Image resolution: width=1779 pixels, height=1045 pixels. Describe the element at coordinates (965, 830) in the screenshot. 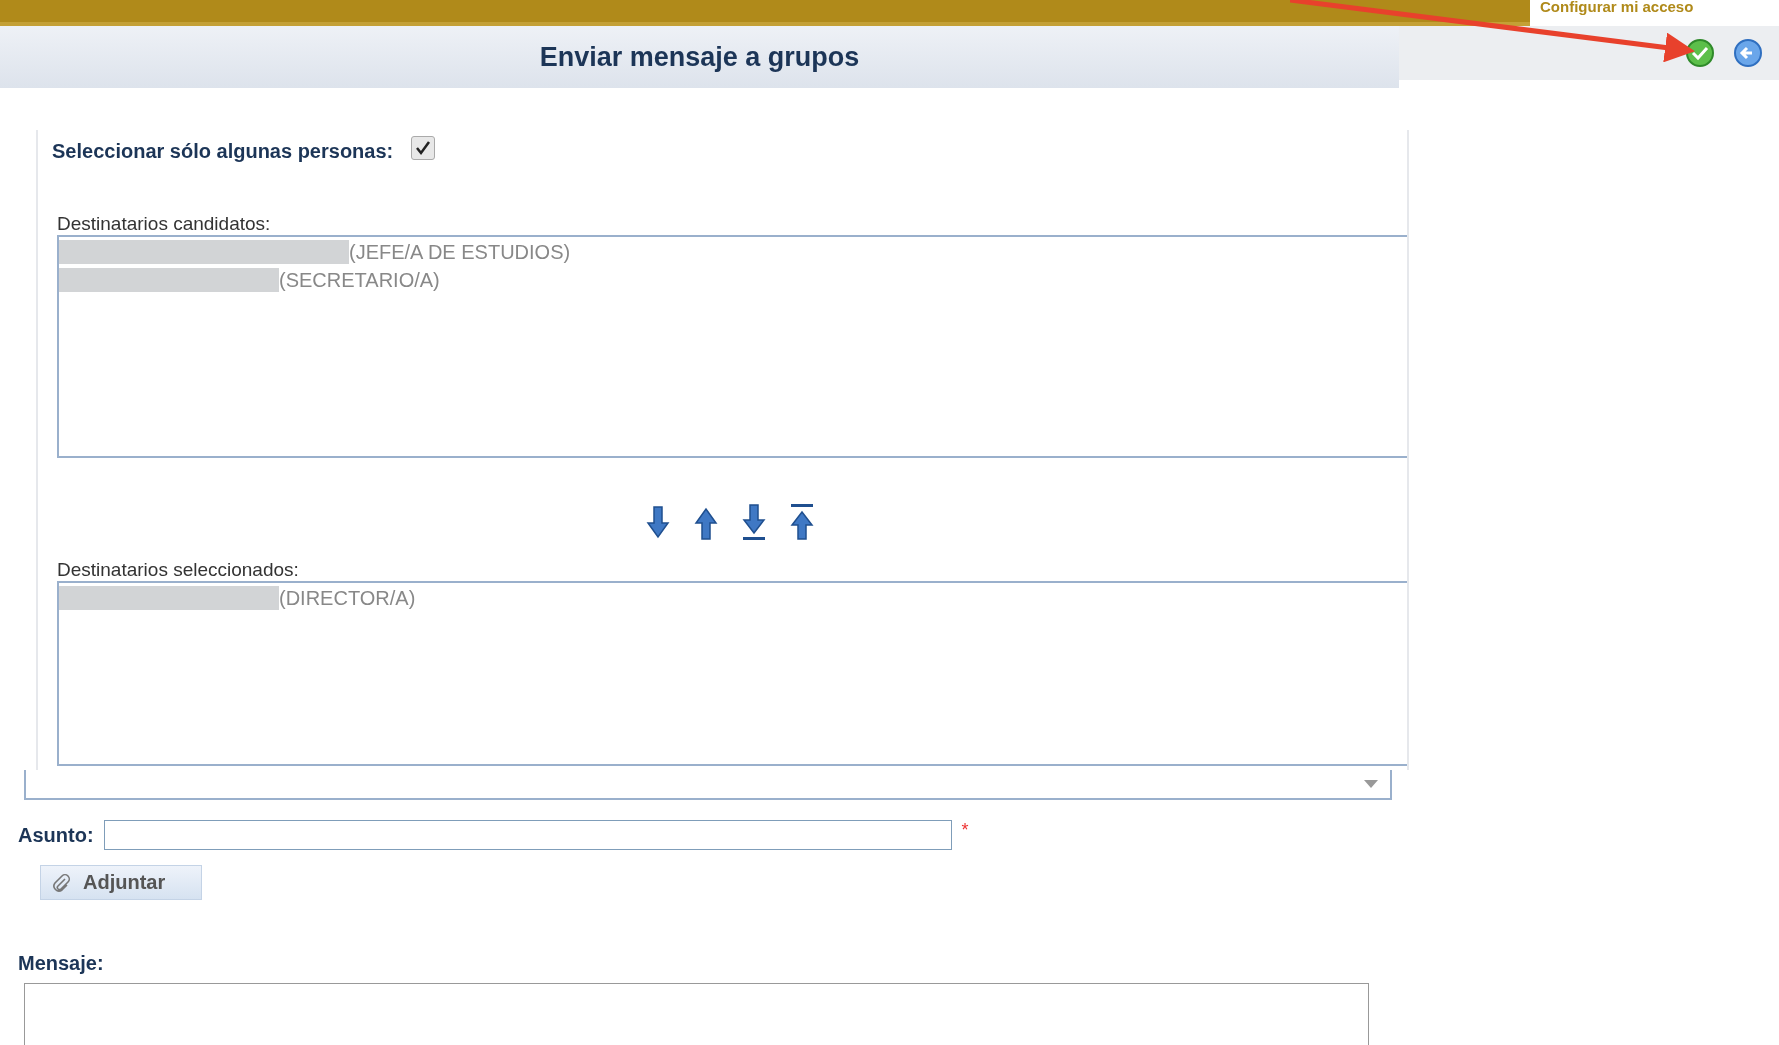

I see `required-mark: *` at that location.